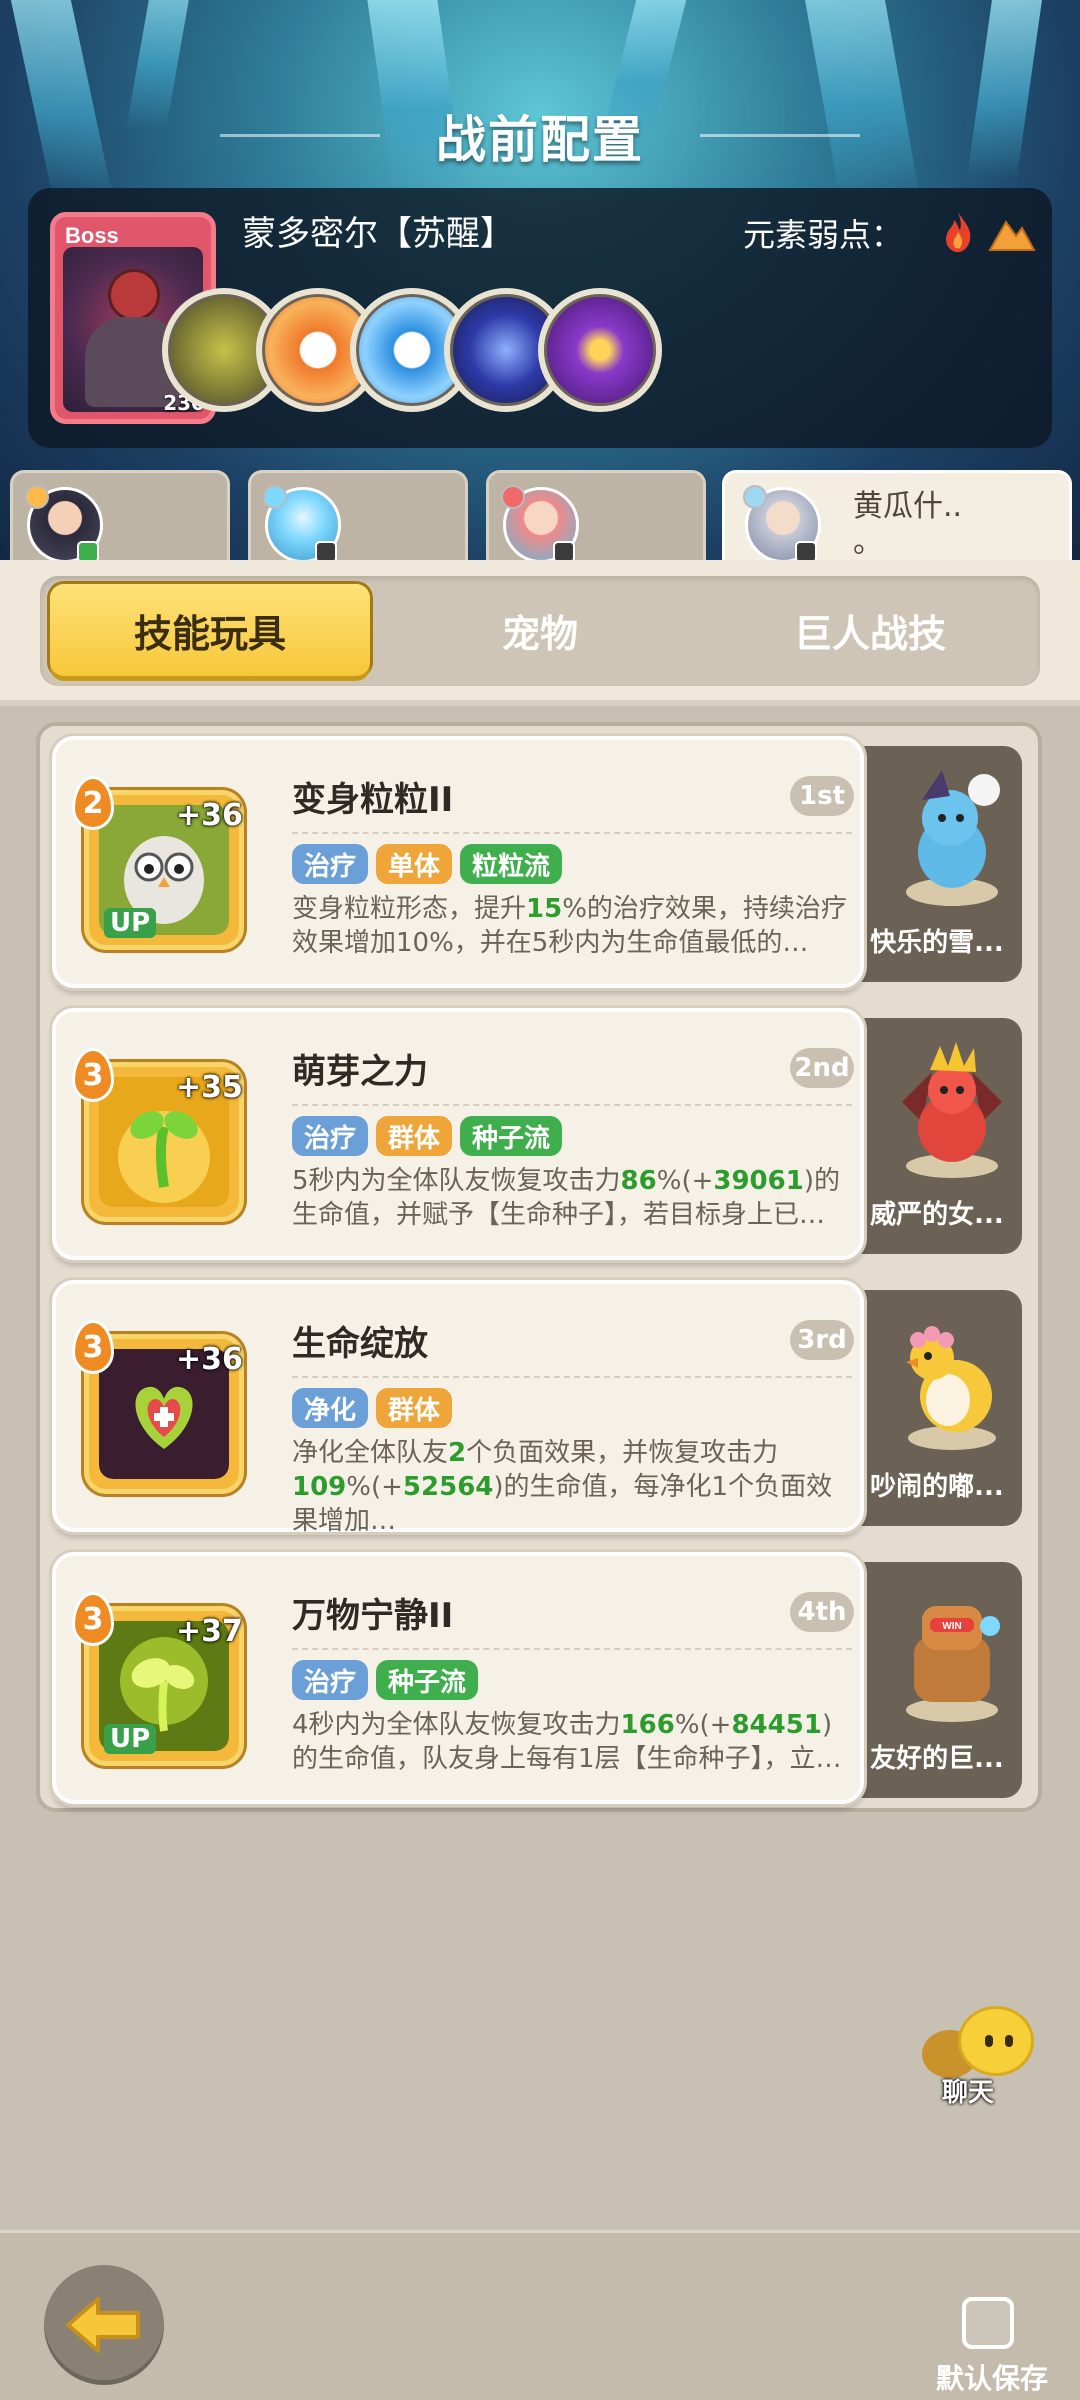  I want to click on weakness-label: 元素弱点：, so click(823, 235).